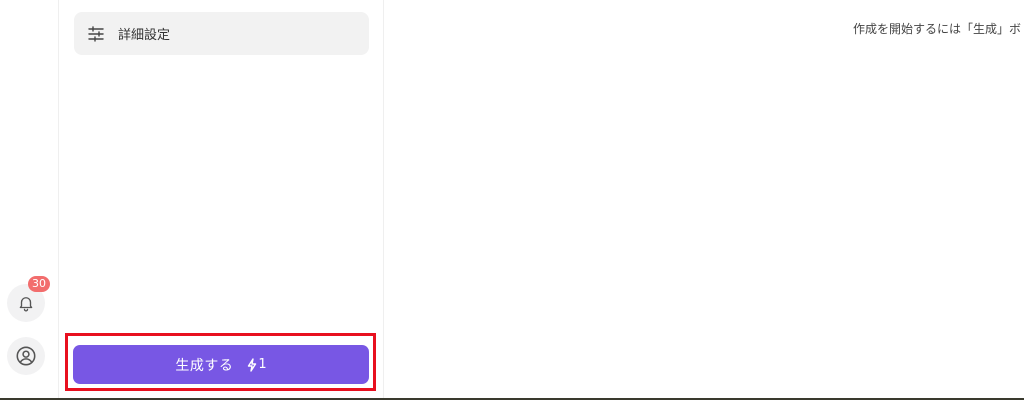 This screenshot has height=400, width=1024. Describe the element at coordinates (144, 35) in the screenshot. I see `advanced-settings-label: 詳細設定` at that location.